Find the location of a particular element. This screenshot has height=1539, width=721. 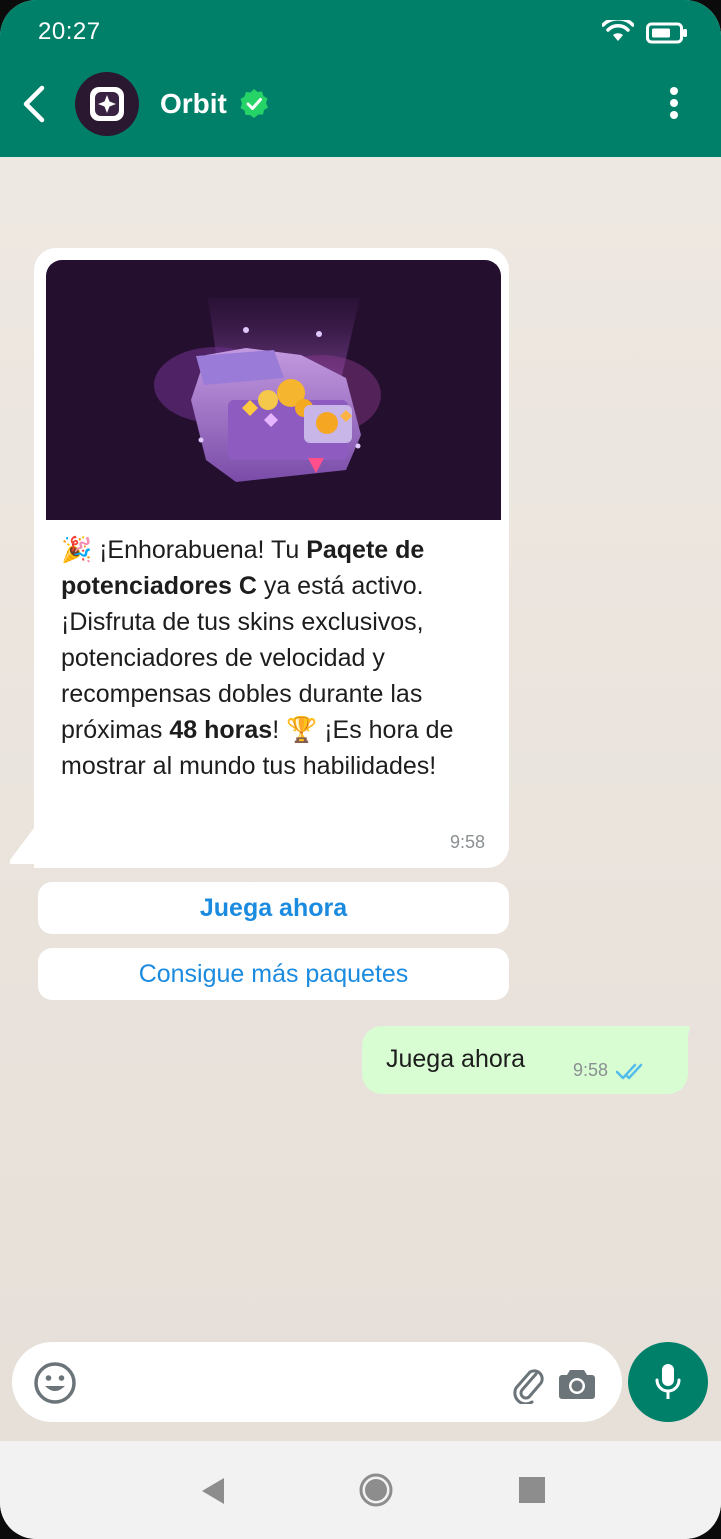

orbit-logo-icon is located at coordinates (107, 104).